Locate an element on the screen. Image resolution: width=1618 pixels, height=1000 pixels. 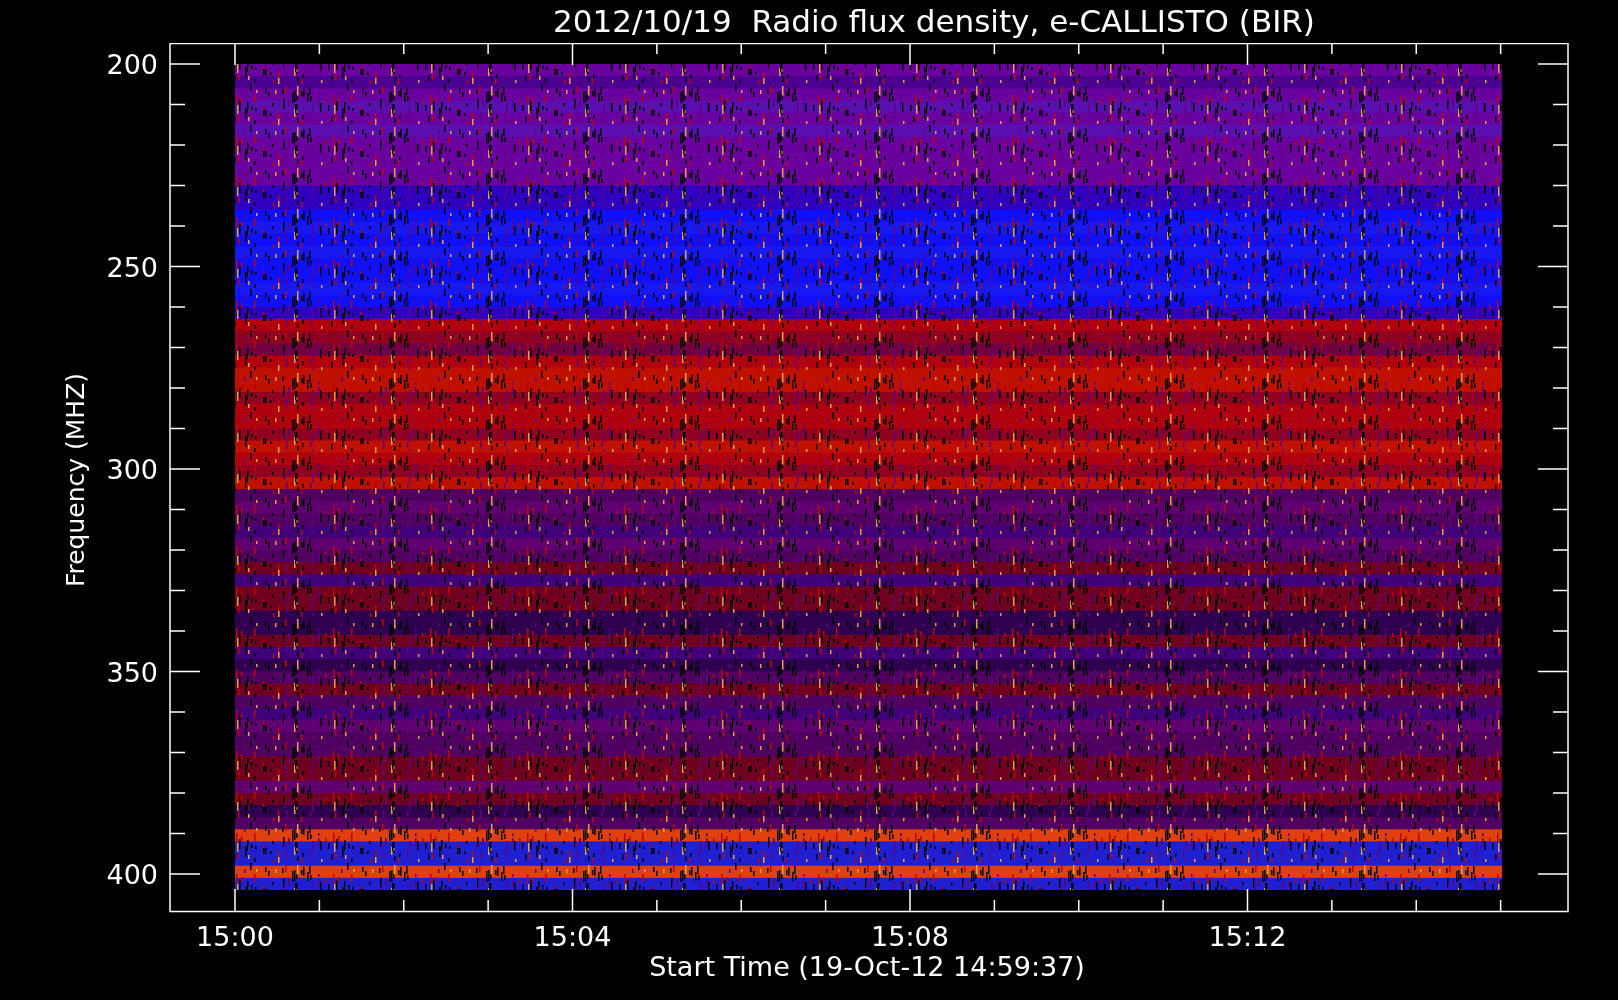
plot-title: 2012/10/19 Radio flux density, e-CALLISTO (BIR) is located at coordinates (934, 21).